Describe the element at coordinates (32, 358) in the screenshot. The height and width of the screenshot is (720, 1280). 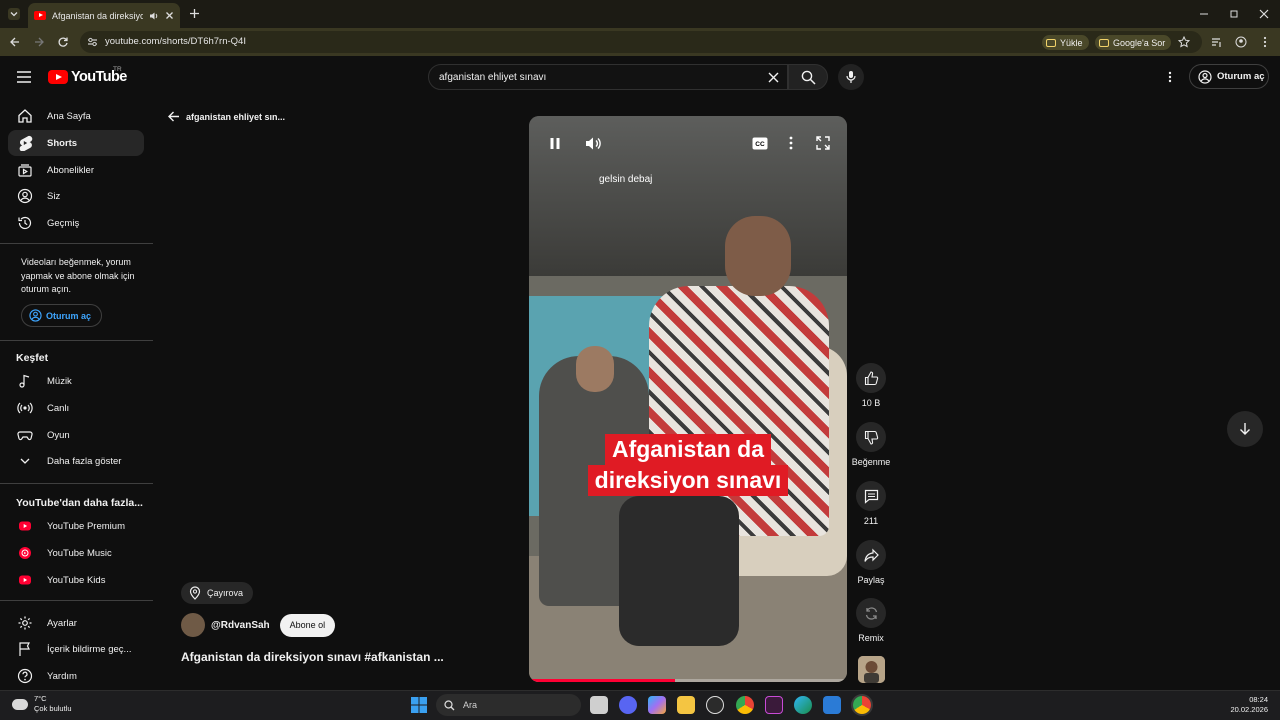
I see `explore-heading: Keşfet` at that location.